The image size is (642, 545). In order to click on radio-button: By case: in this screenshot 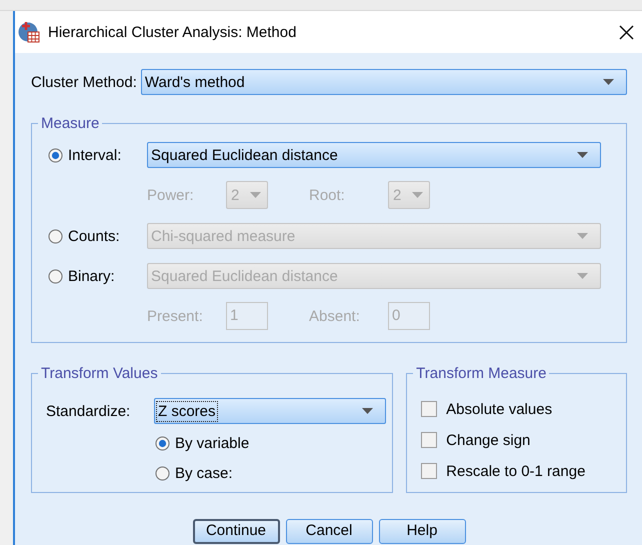, I will do `click(194, 473)`.